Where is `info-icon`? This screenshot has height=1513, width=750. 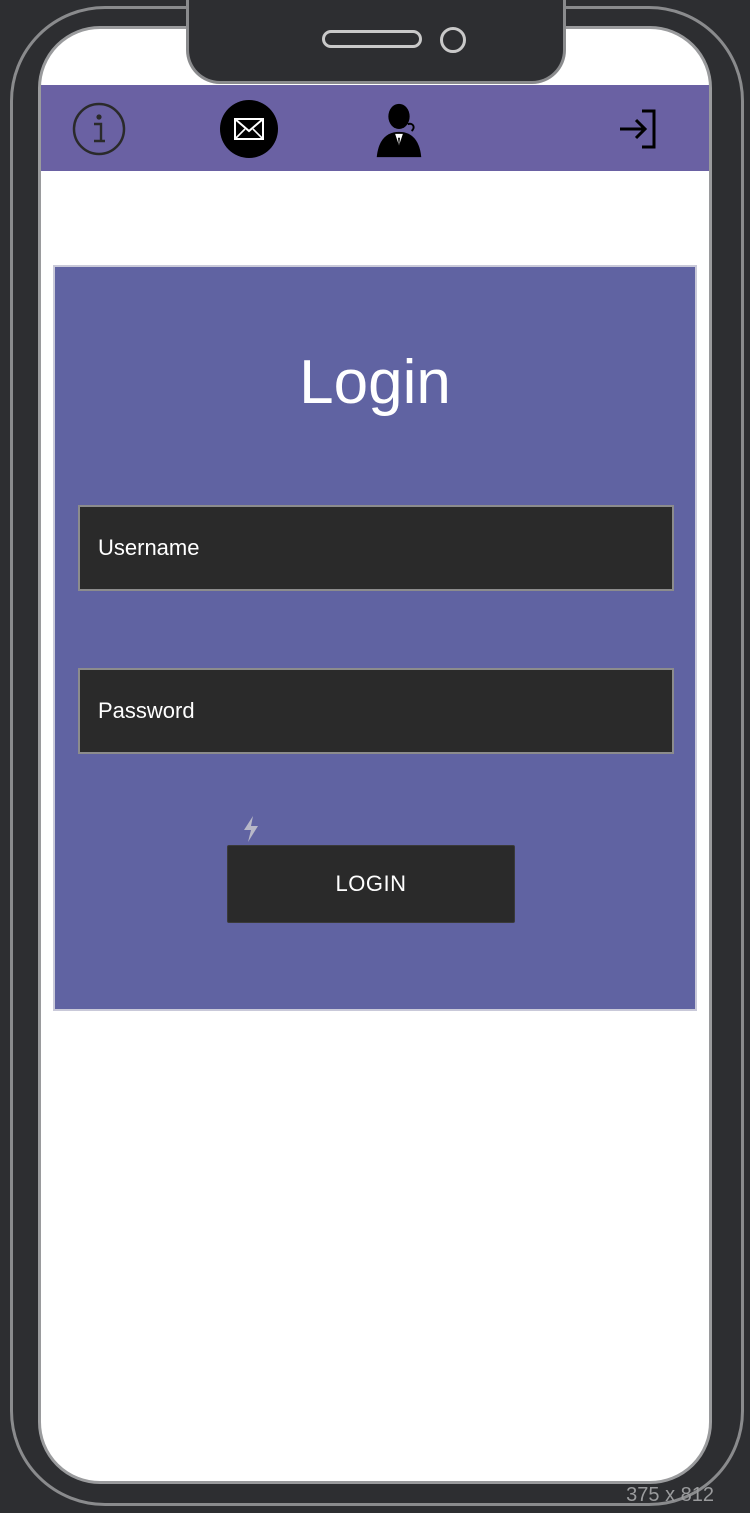
info-icon is located at coordinates (99, 129).